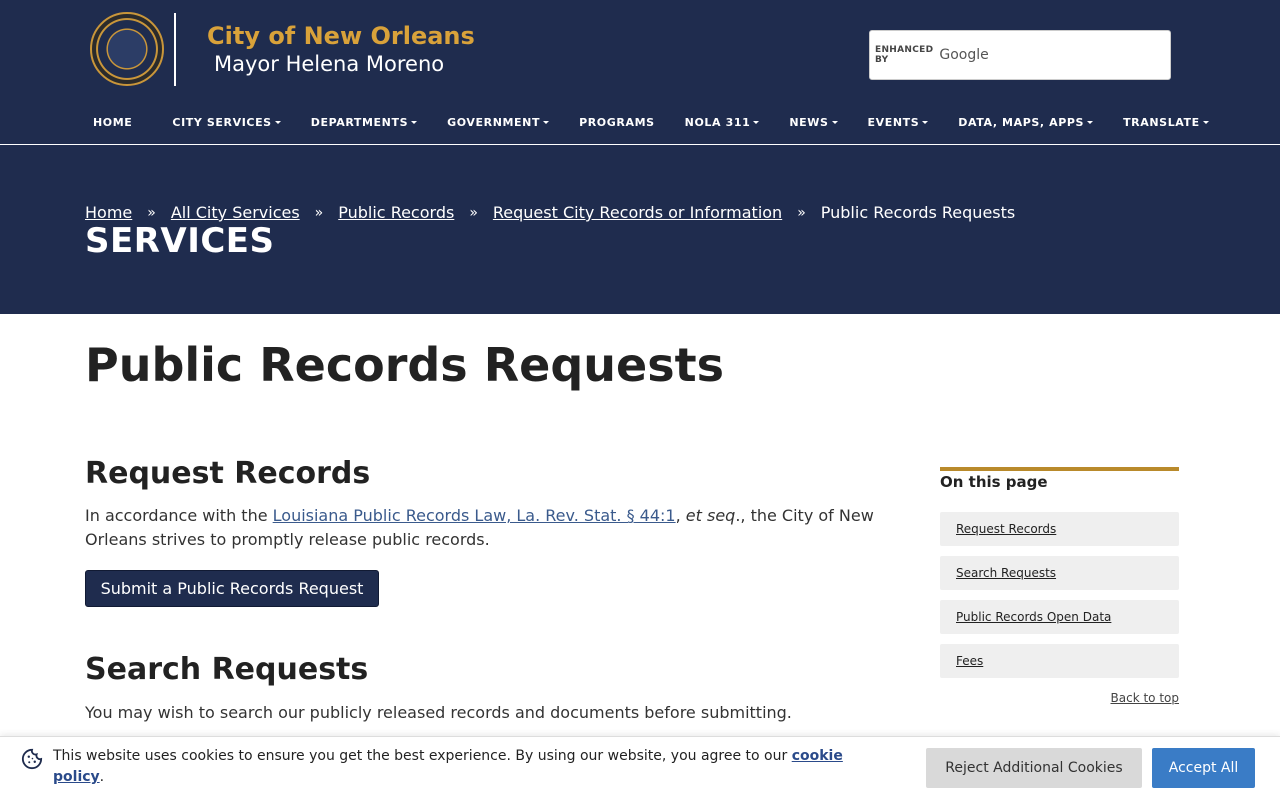 The width and height of the screenshot is (1280, 801). I want to click on nav-item-news: NEWS, so click(813, 122).